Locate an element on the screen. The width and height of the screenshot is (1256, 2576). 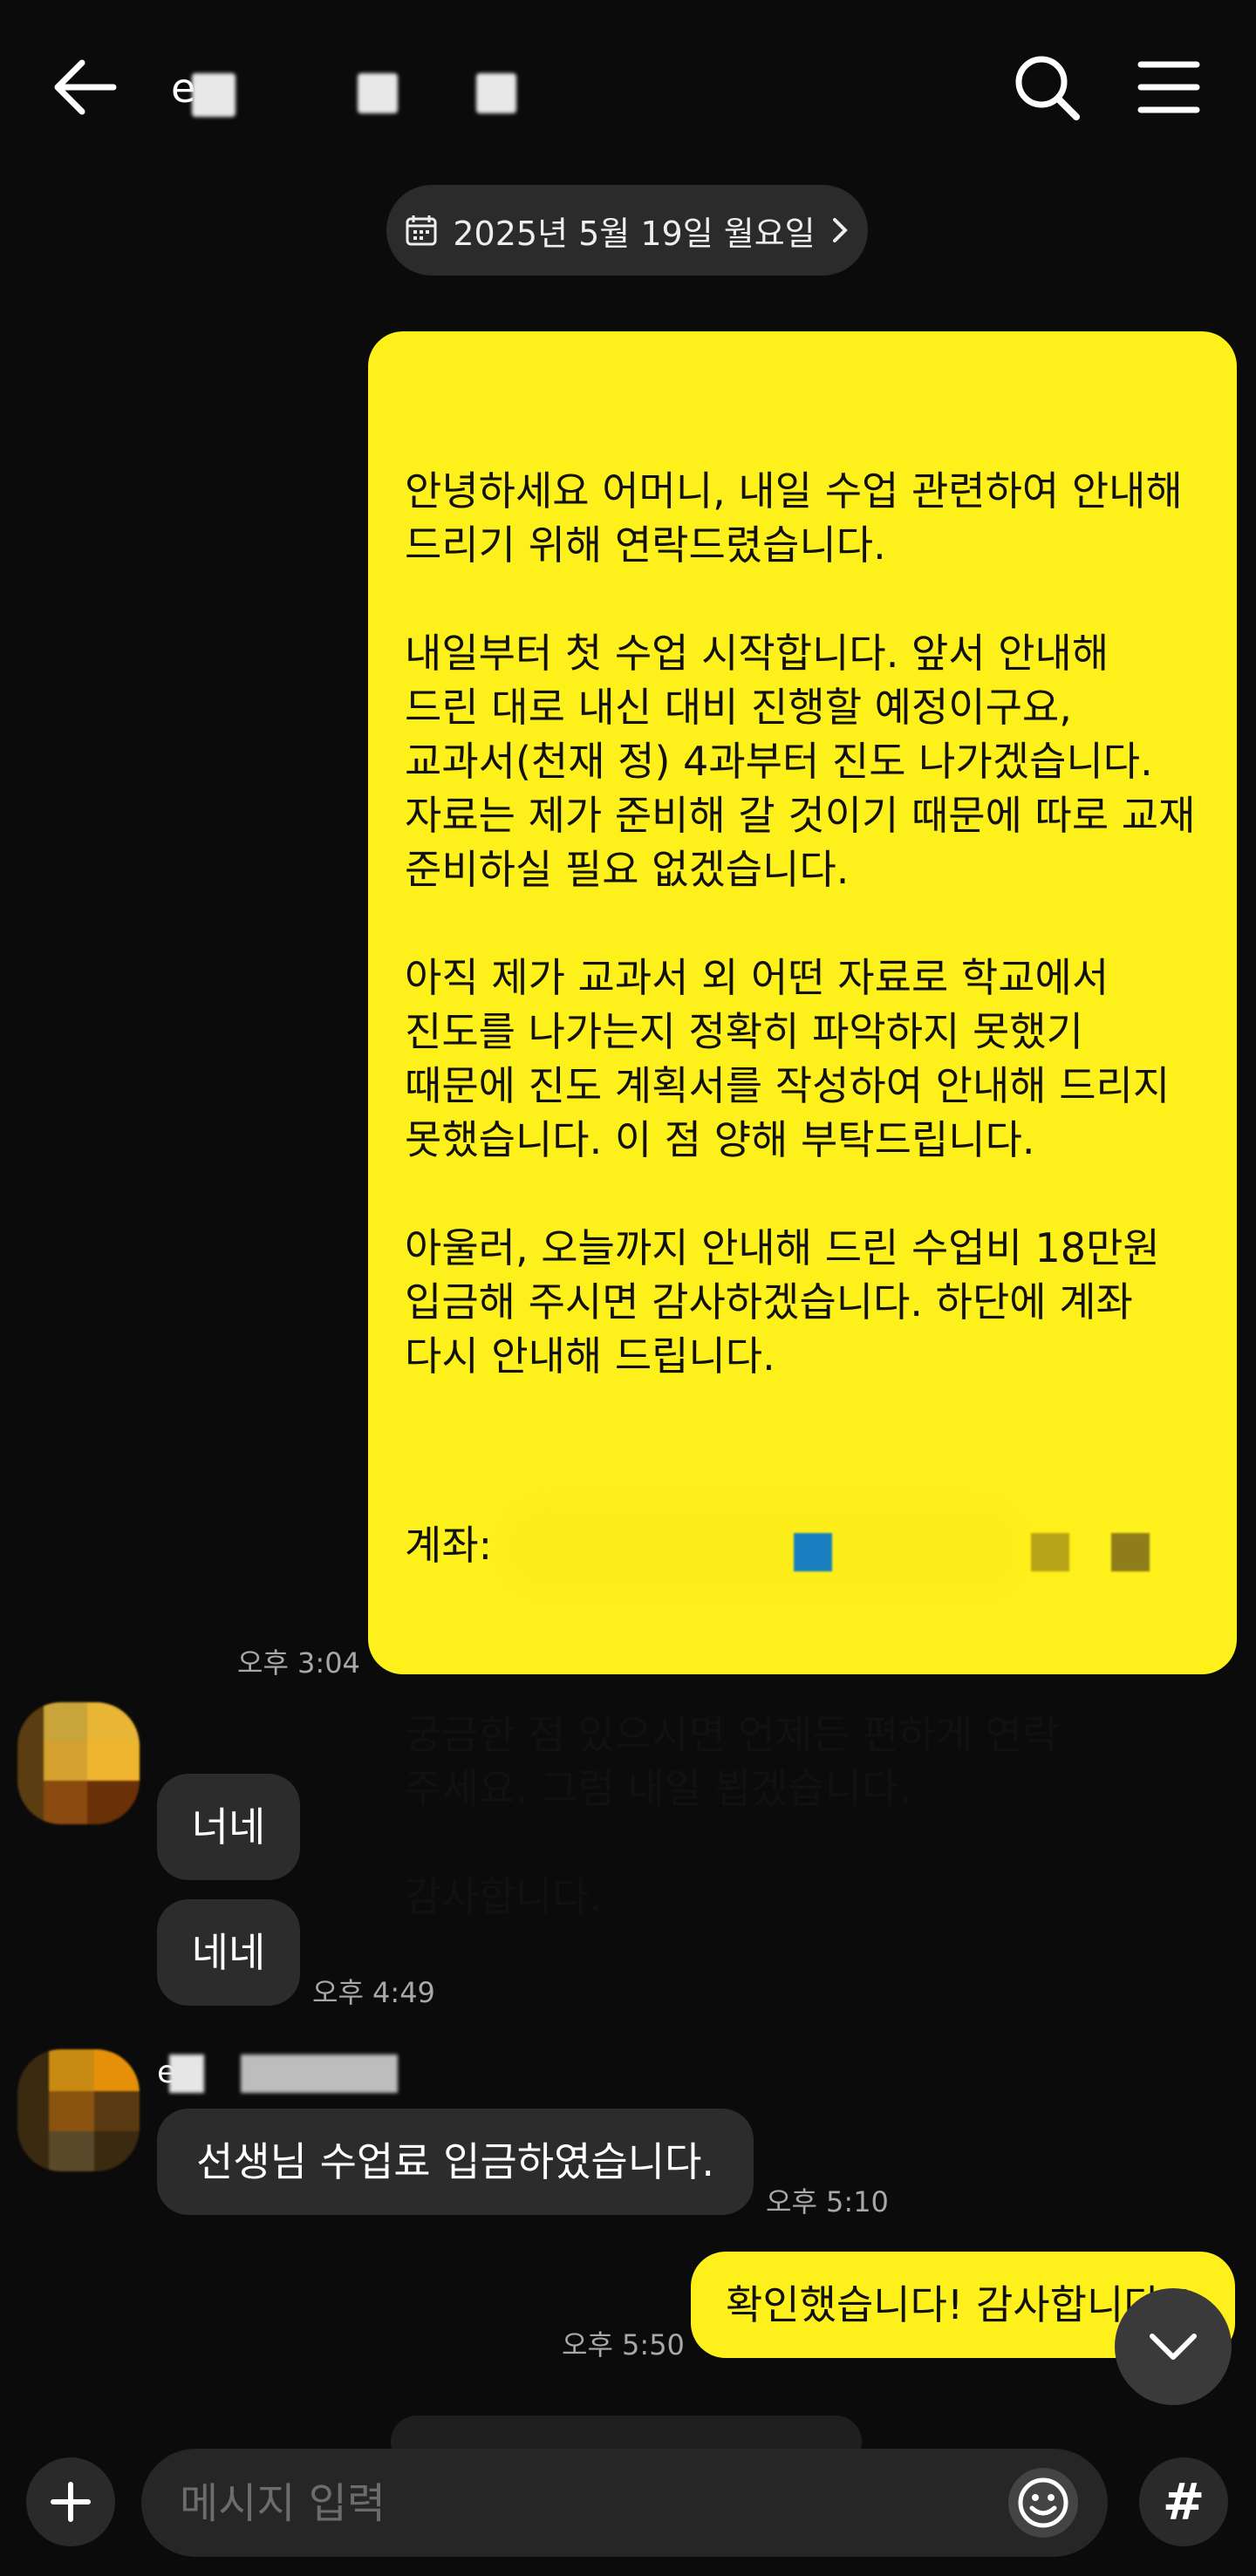
chevron-right-icon is located at coordinates (840, 230).